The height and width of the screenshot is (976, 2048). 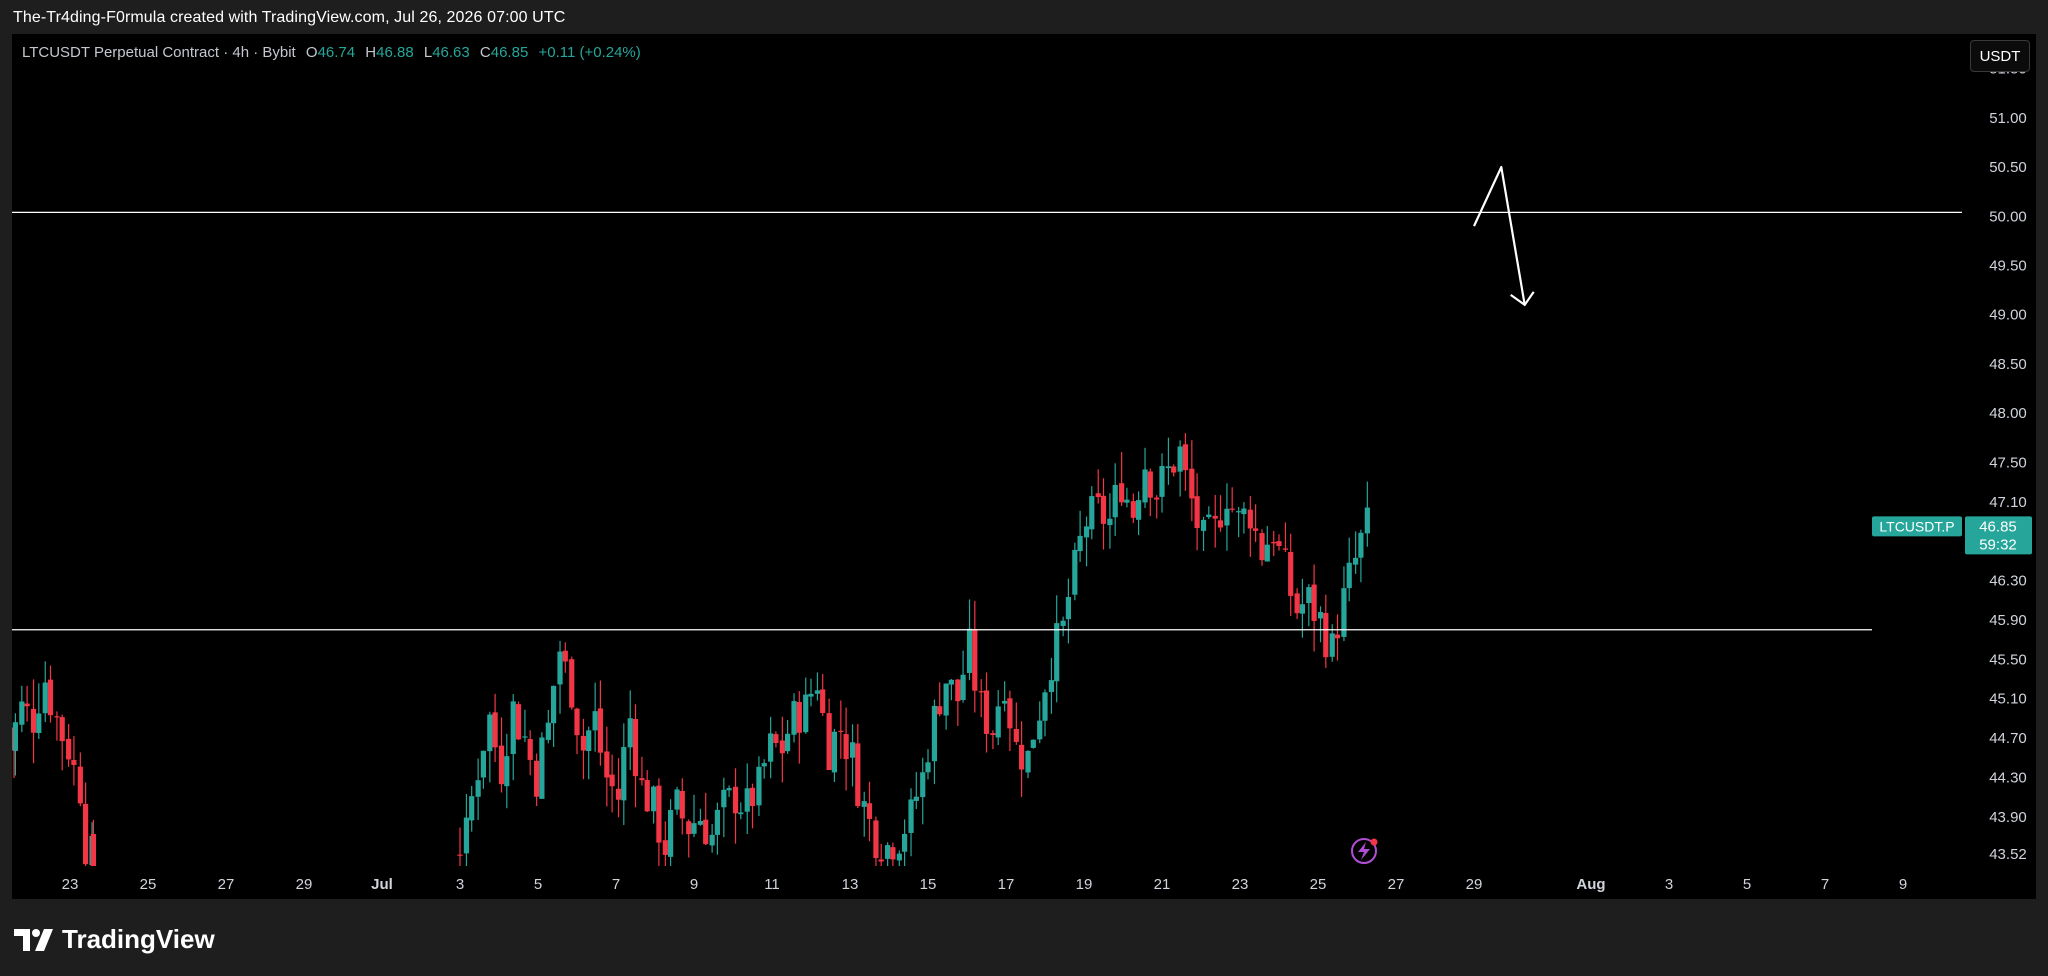 I want to click on tradingview-logo: TradingView, so click(x=114, y=939).